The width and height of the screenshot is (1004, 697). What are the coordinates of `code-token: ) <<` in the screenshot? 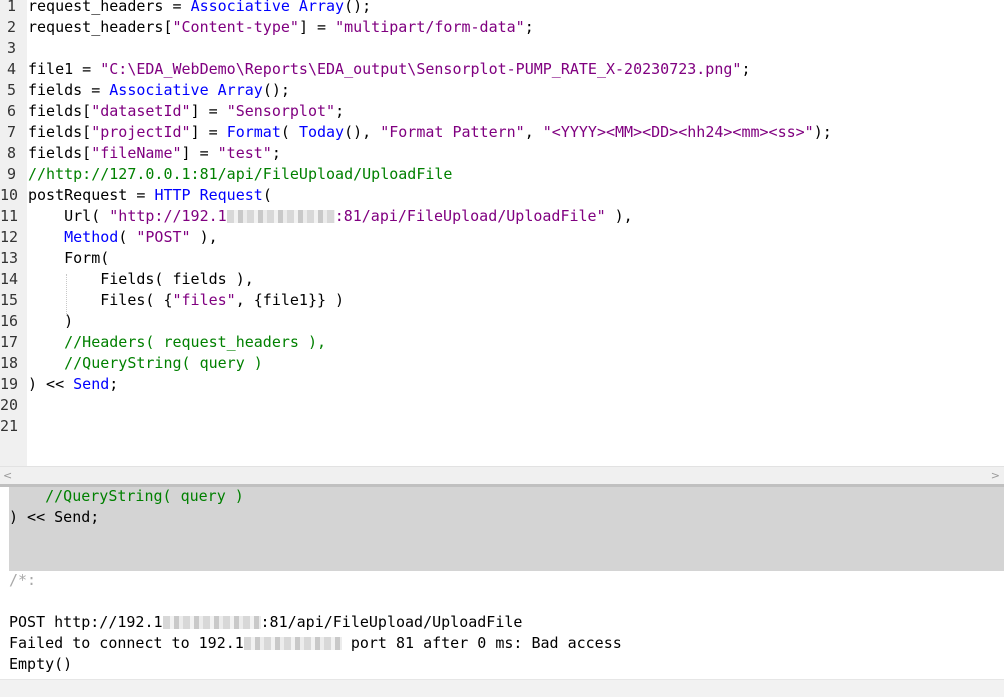 It's located at (51, 384).